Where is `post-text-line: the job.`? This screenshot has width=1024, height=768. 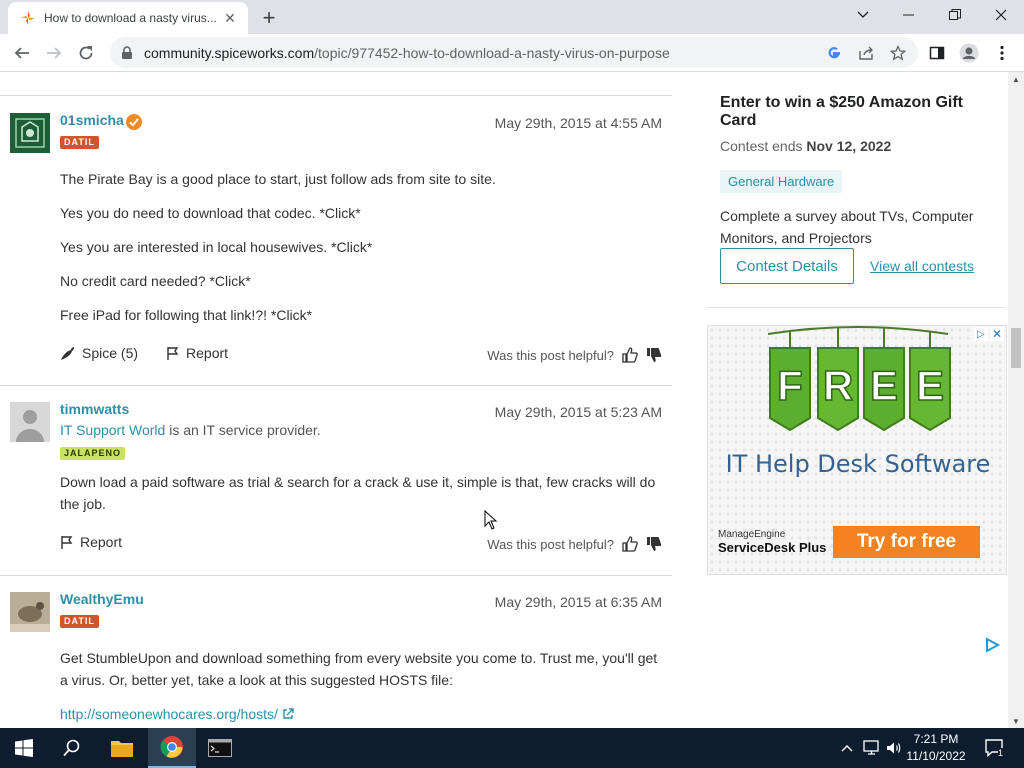 post-text-line: the job. is located at coordinates (83, 504).